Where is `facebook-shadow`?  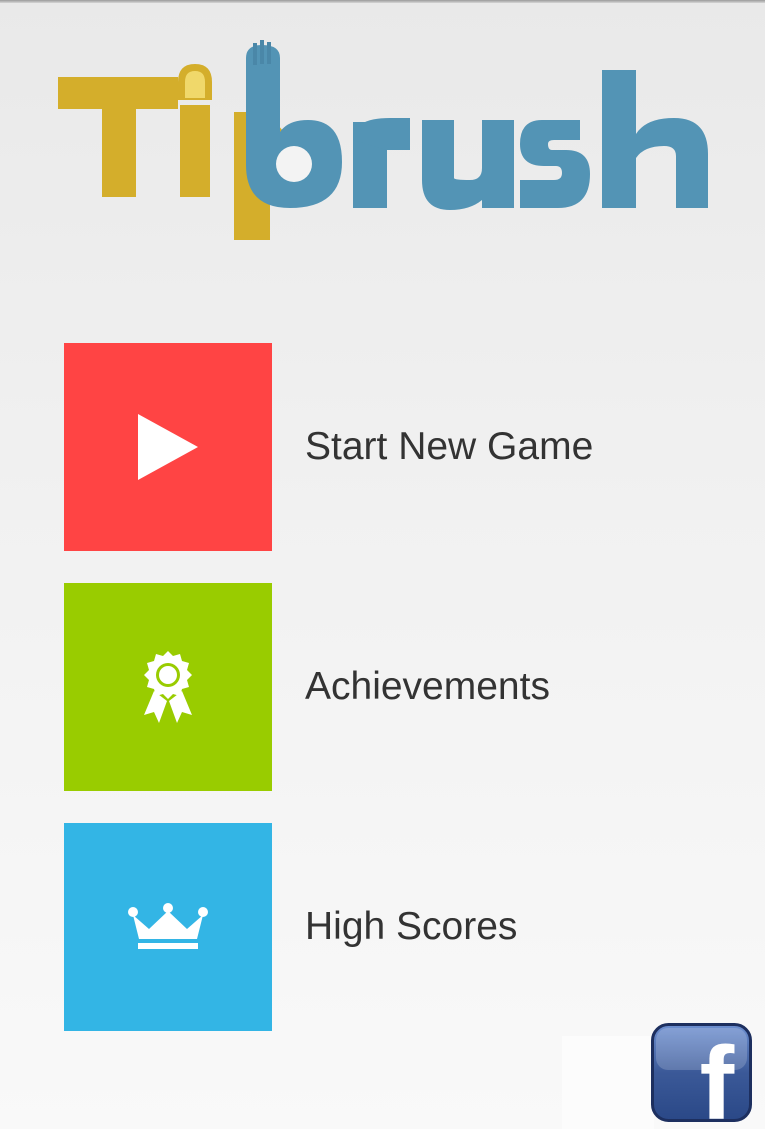 facebook-shadow is located at coordinates (608, 1082).